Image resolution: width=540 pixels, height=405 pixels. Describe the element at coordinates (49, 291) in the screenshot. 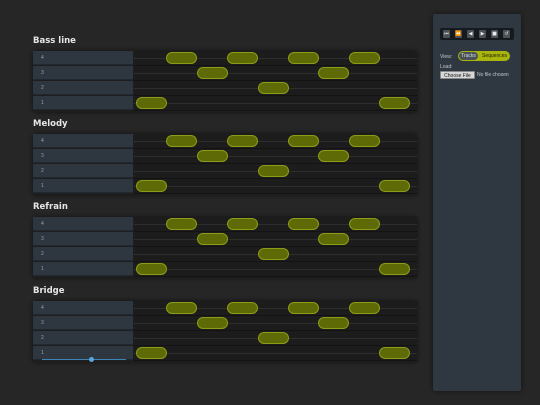

I see `section-title: Bridge` at that location.